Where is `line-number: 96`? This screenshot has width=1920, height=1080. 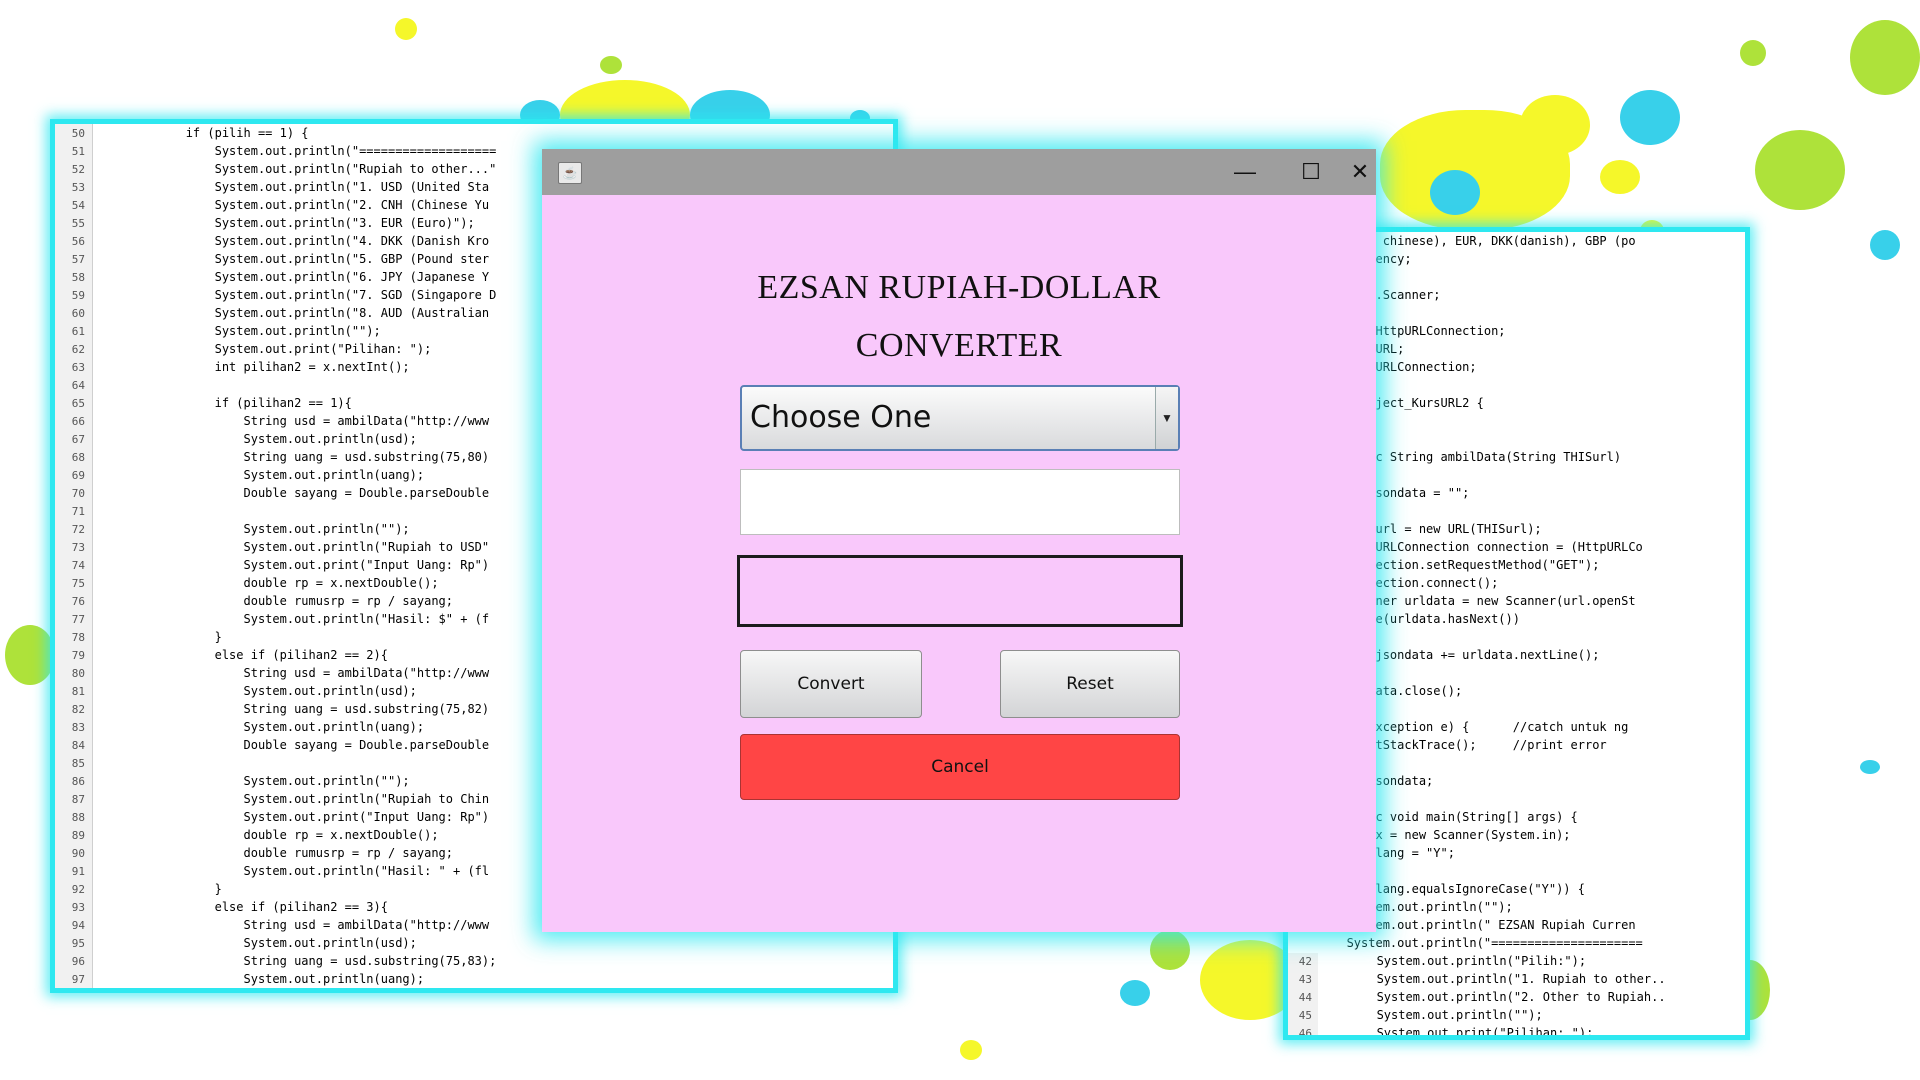 line-number: 96 is located at coordinates (73, 962).